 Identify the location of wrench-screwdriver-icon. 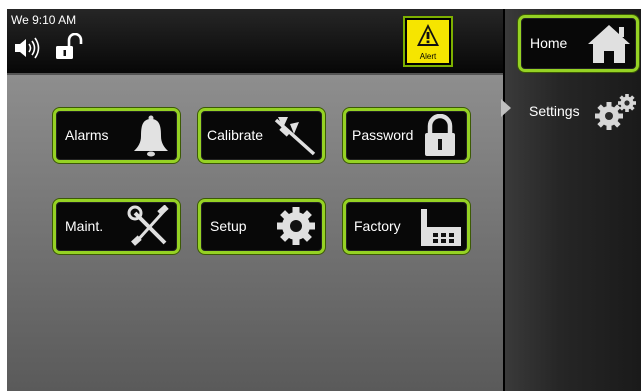
(148, 225).